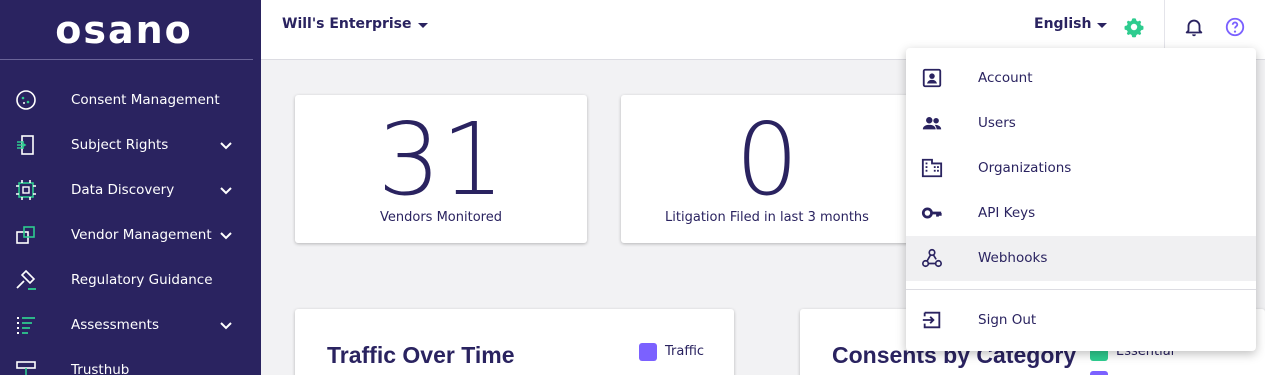 This screenshot has width=1265, height=375. What do you see at coordinates (932, 123) in the screenshot?
I see `users-icon` at bounding box center [932, 123].